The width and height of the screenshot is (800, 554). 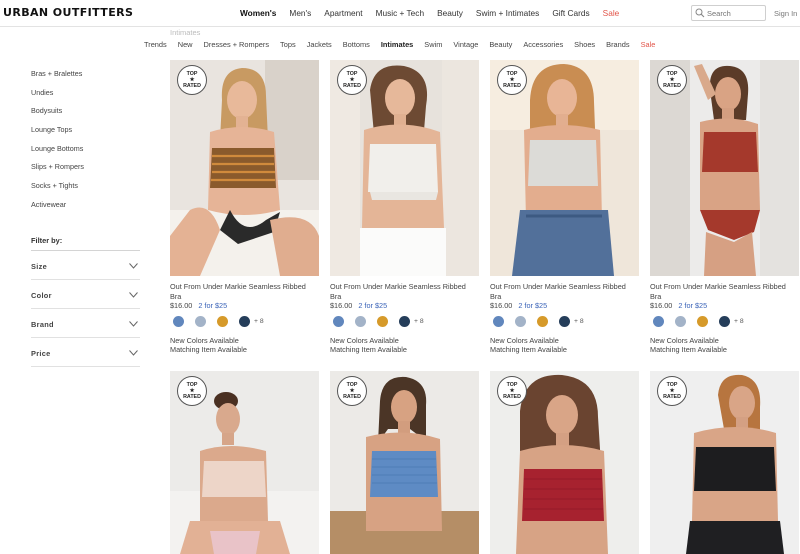 What do you see at coordinates (364, 340) in the screenshot?
I see `new-colors-note: New Colors Available` at bounding box center [364, 340].